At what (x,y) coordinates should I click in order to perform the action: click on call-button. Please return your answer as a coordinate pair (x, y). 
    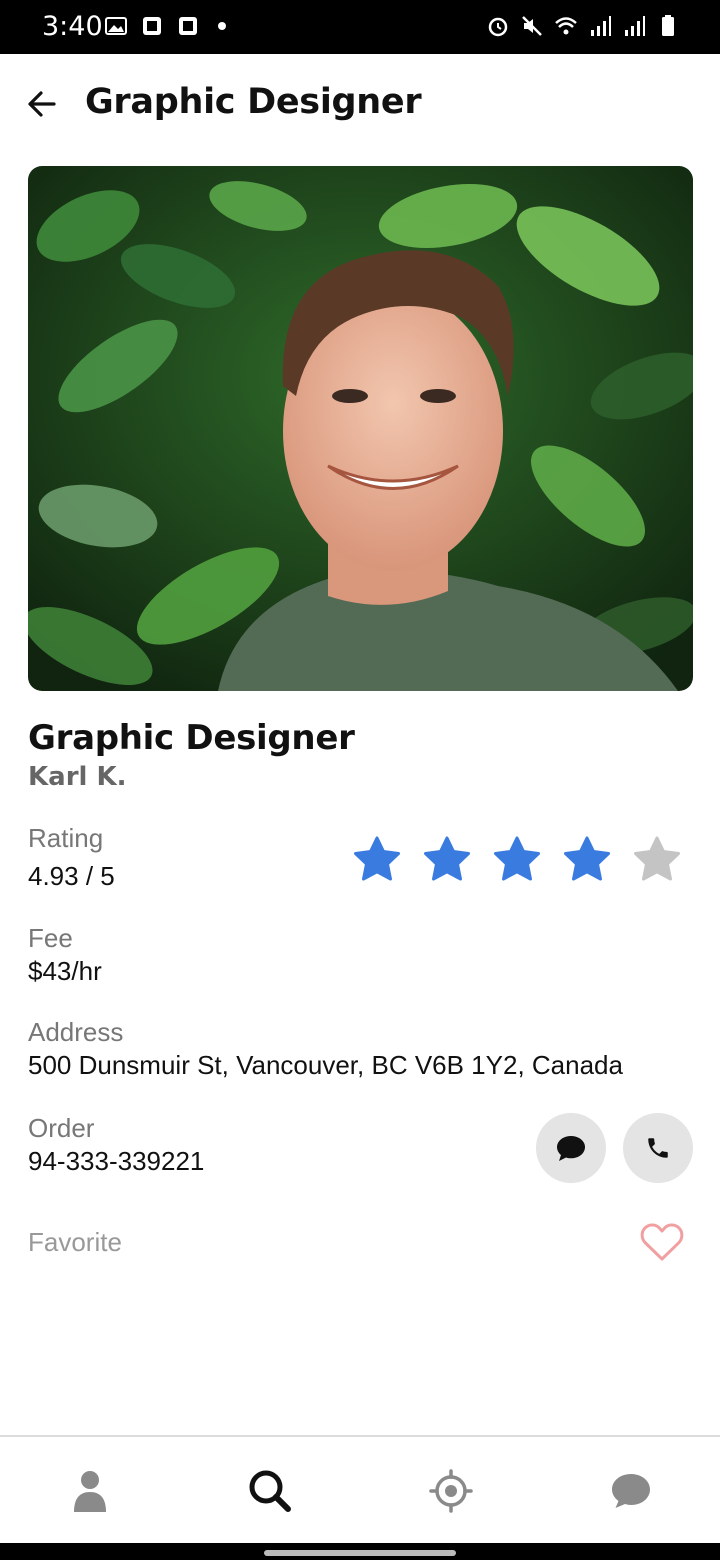
    Looking at the image, I should click on (658, 1148).